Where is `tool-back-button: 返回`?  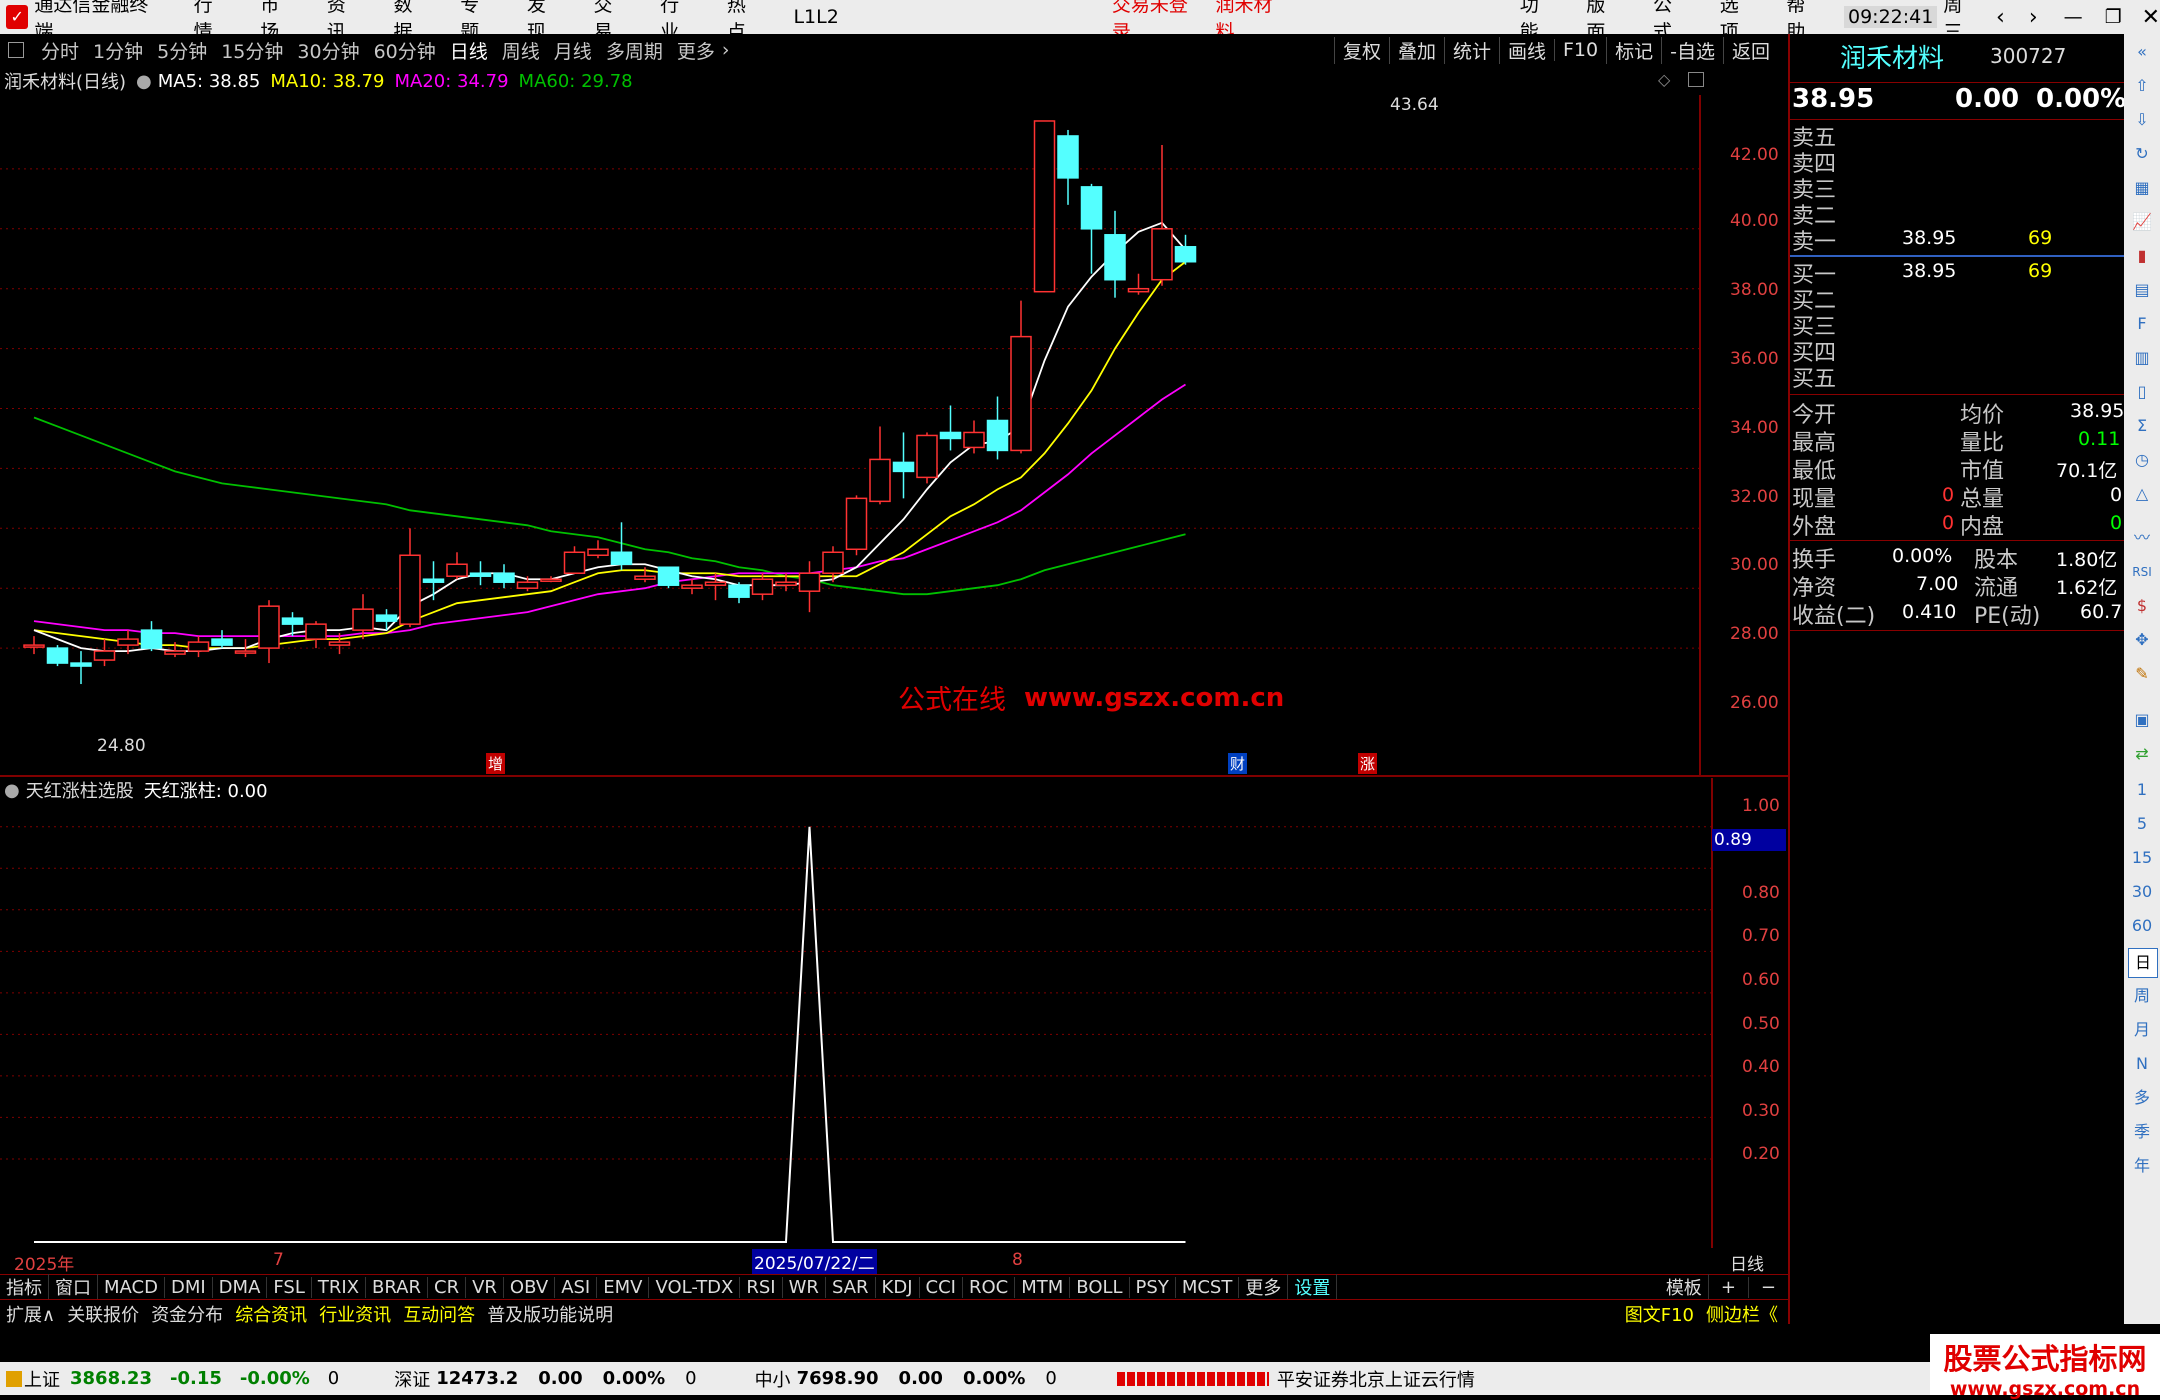 tool-back-button: 返回 is located at coordinates (1750, 50).